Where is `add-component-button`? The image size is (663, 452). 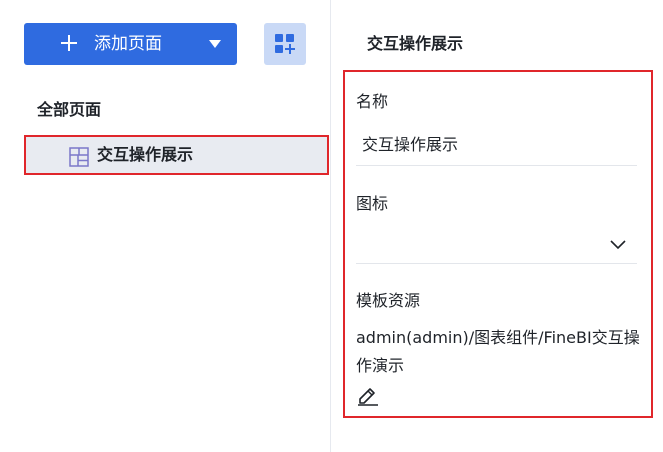 add-component-button is located at coordinates (285, 44).